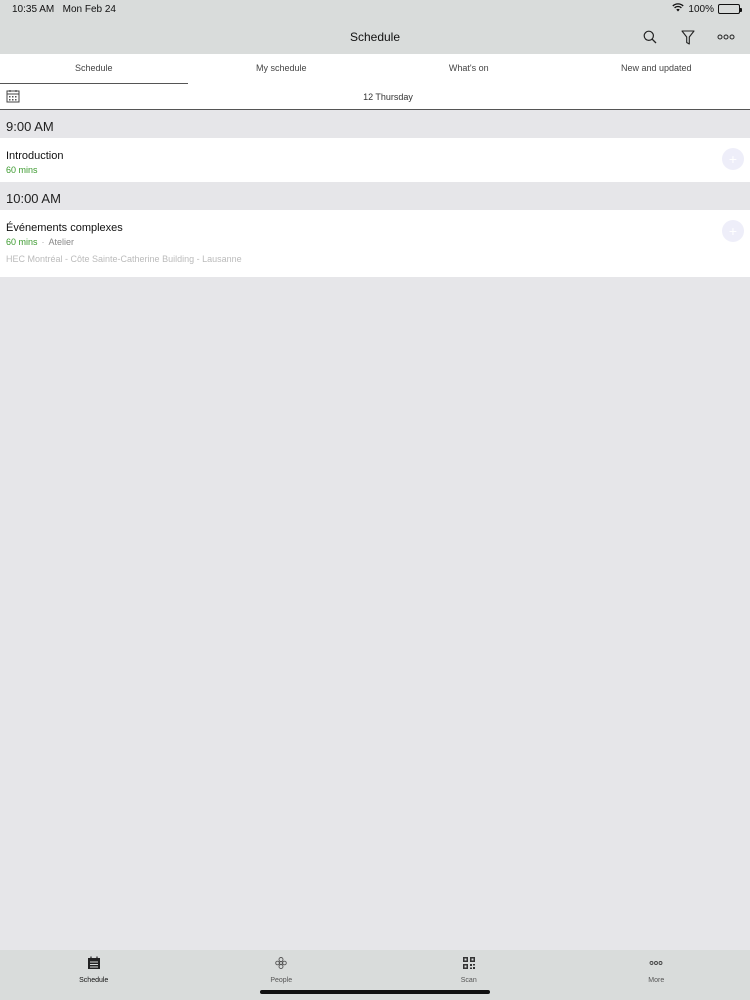 The image size is (750, 1000). What do you see at coordinates (678, 9) in the screenshot?
I see `wifi-icon` at bounding box center [678, 9].